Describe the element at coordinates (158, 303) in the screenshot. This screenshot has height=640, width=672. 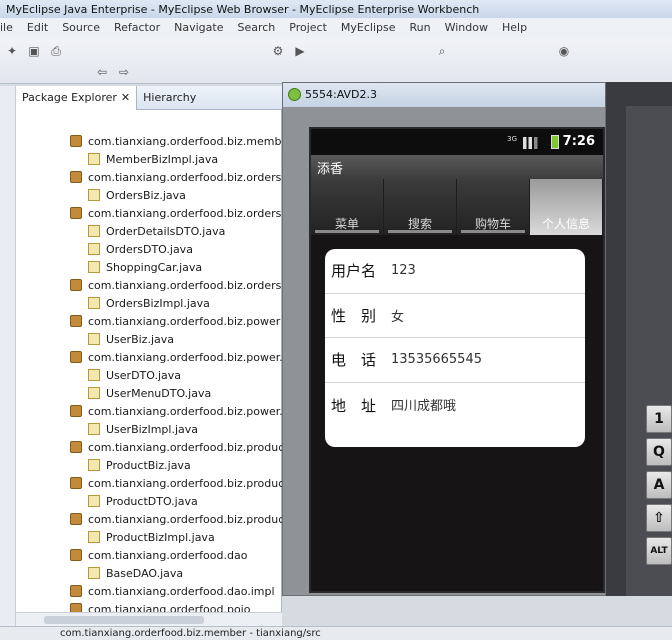
I see `tree-item-label: OrdersBizImpl.java` at that location.